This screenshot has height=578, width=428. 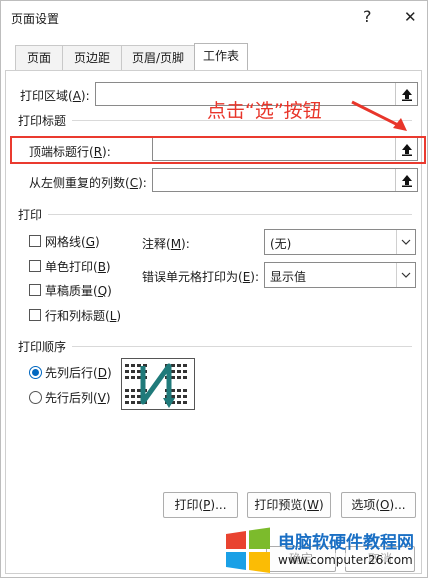 I want to click on windows-logo-icon, so click(x=248, y=550).